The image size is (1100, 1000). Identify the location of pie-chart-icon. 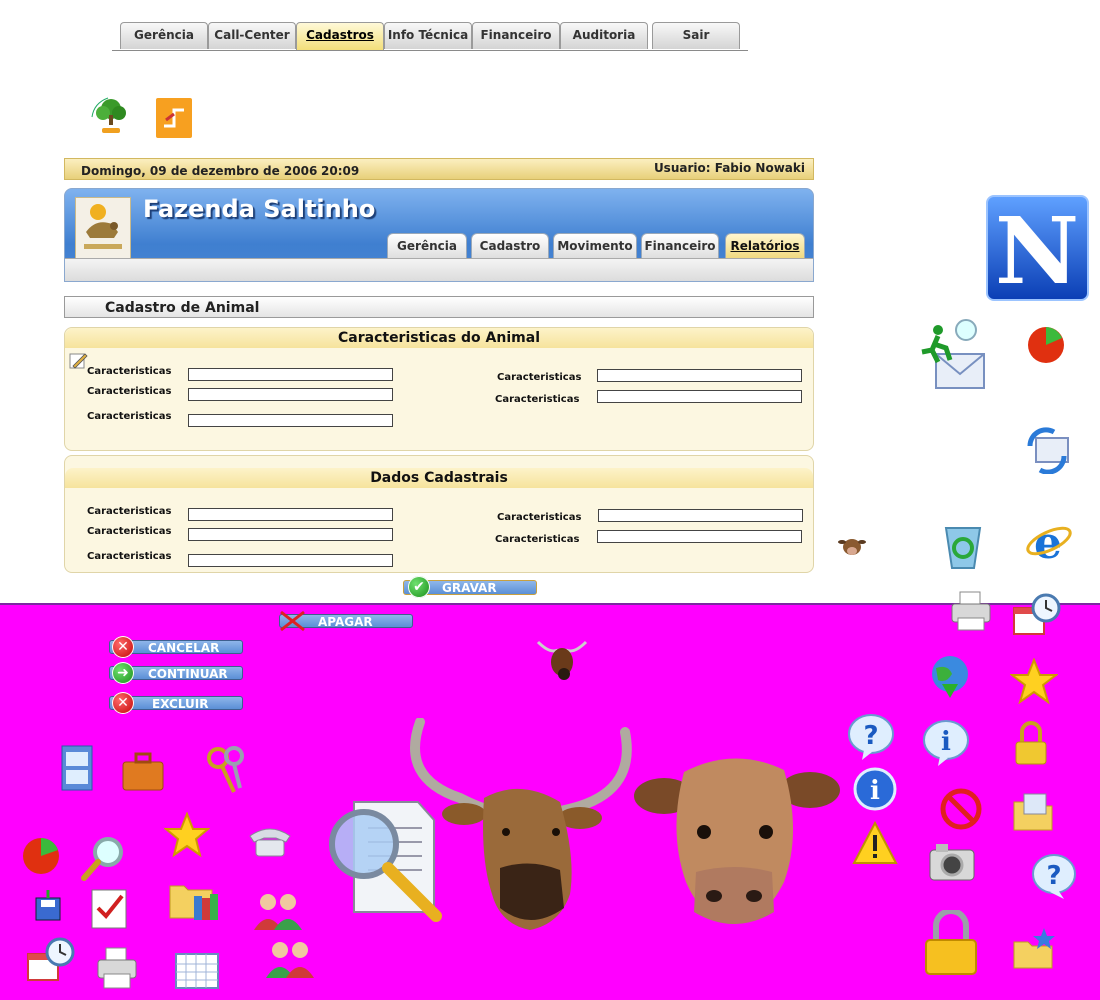
(1046, 343).